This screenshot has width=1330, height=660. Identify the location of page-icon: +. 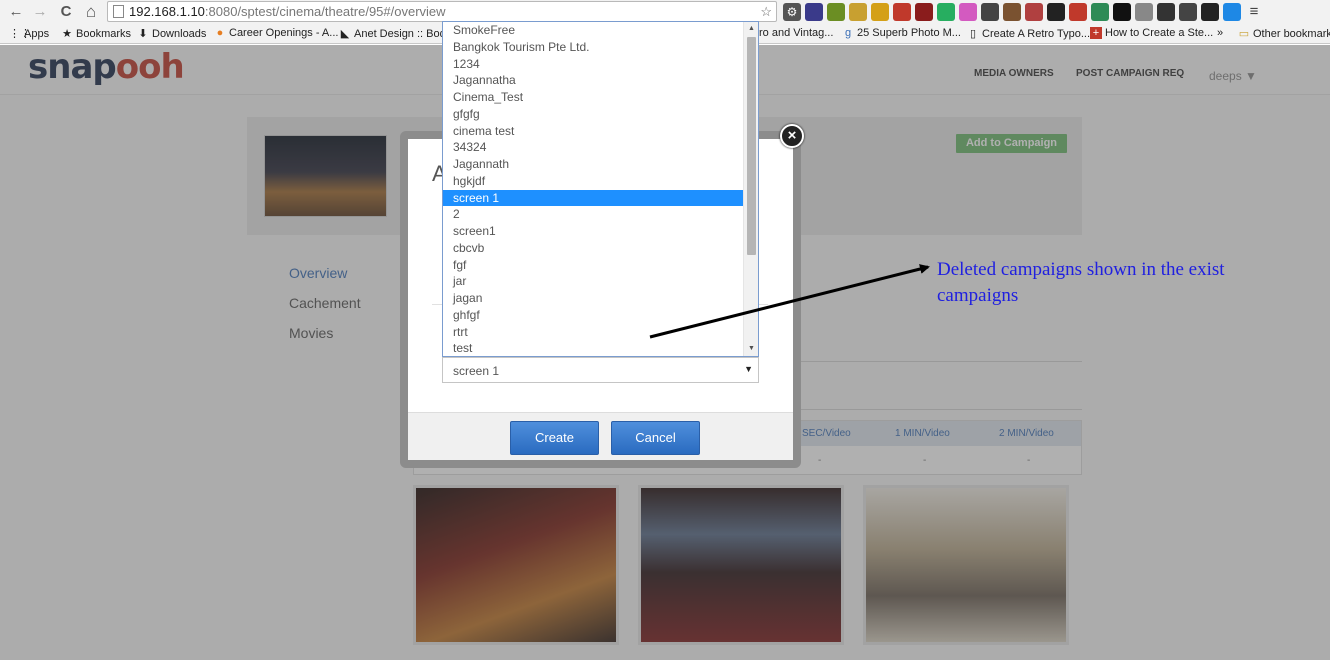
(1096, 33).